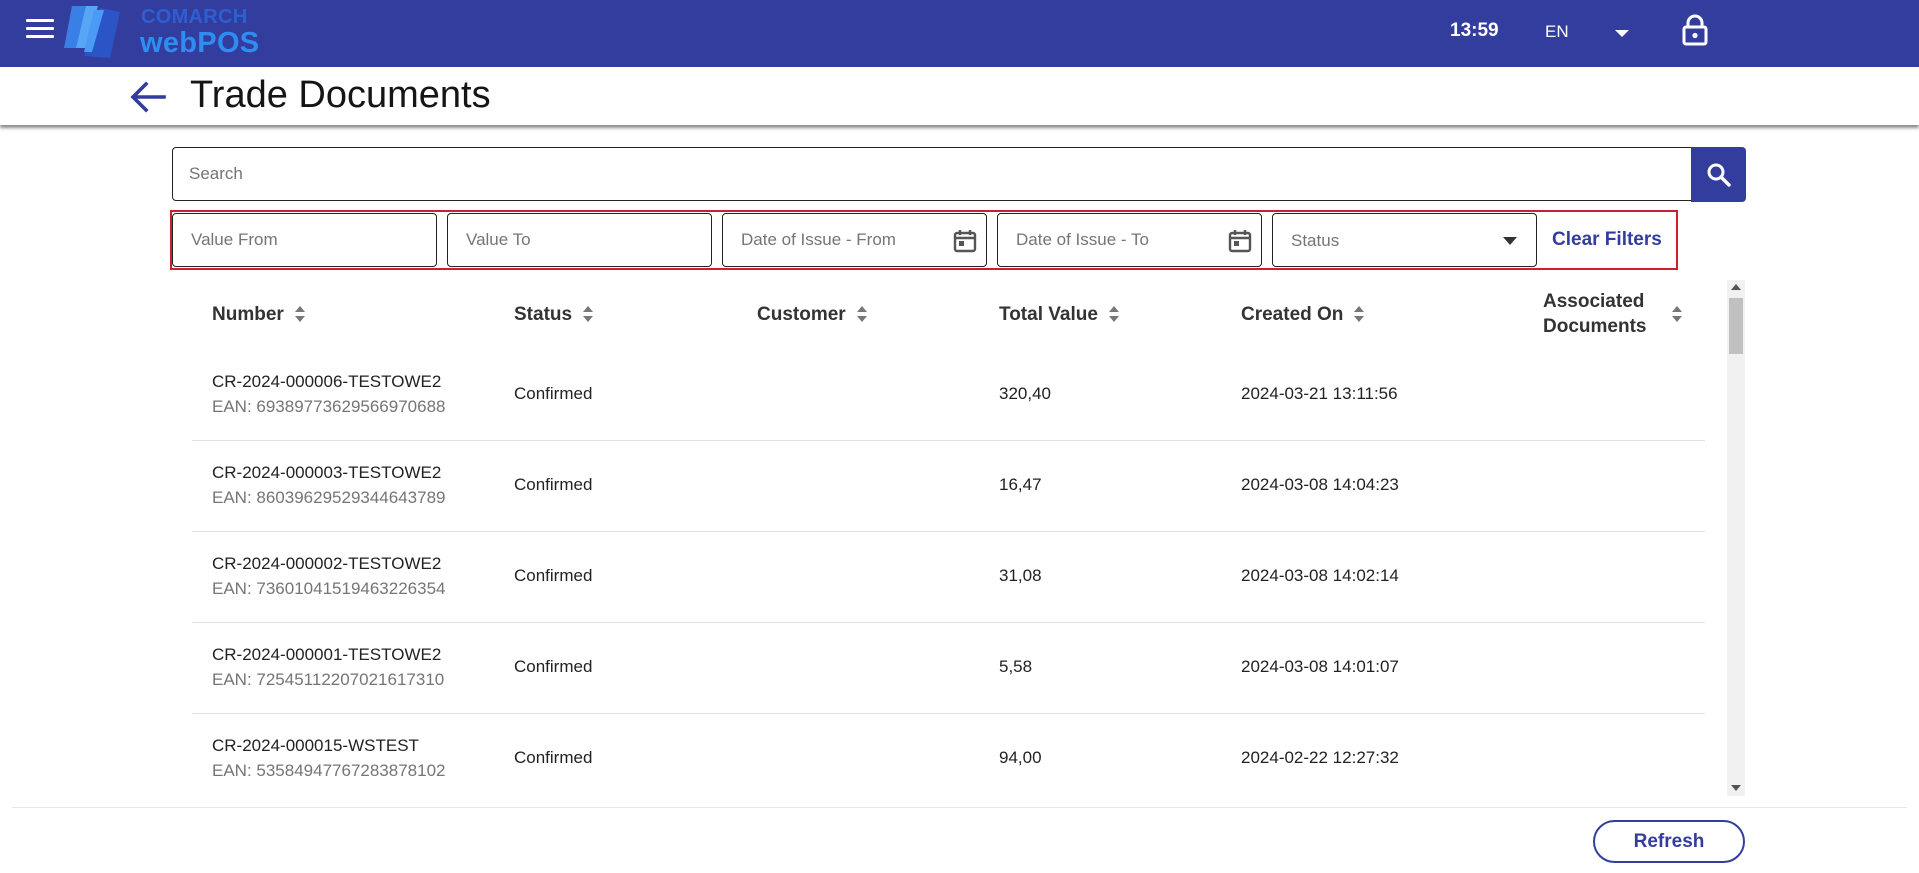  I want to click on search-field, so click(932, 174).